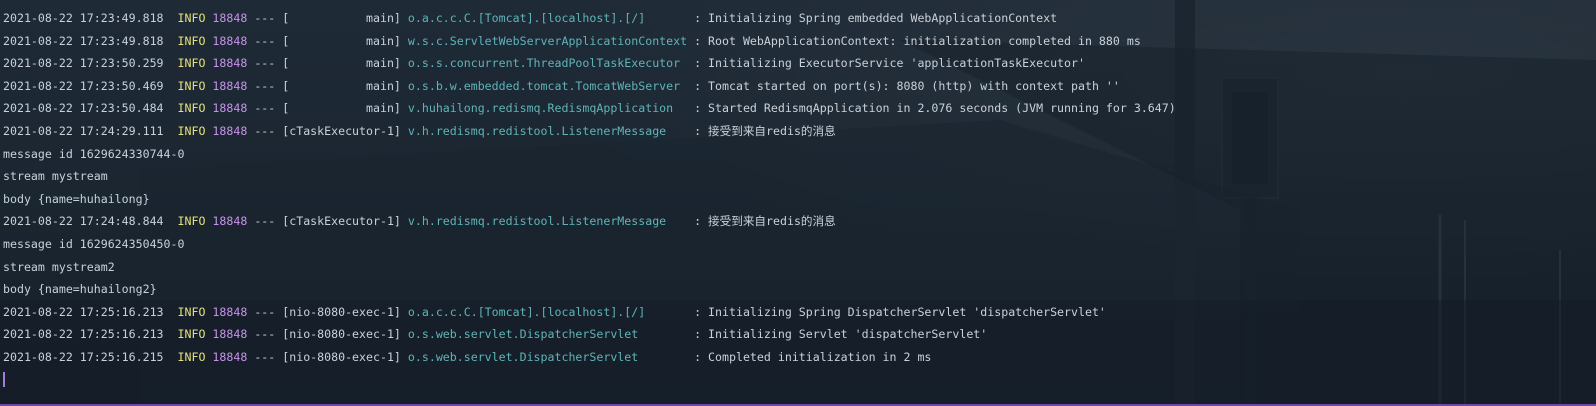  What do you see at coordinates (59, 266) in the screenshot?
I see `output-line: stream mystream2` at bounding box center [59, 266].